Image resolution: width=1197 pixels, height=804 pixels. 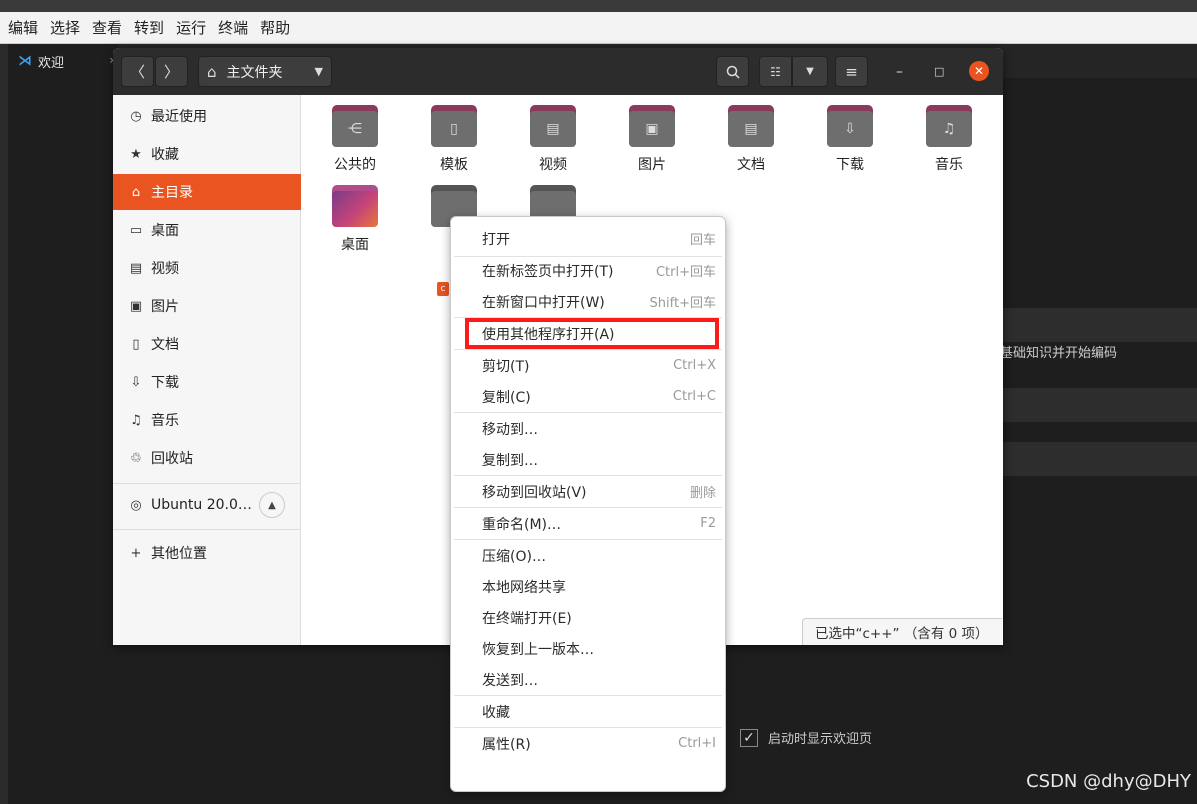 I want to click on menu-item-copy: 复制(C) Ctrl+C, so click(x=588, y=396).